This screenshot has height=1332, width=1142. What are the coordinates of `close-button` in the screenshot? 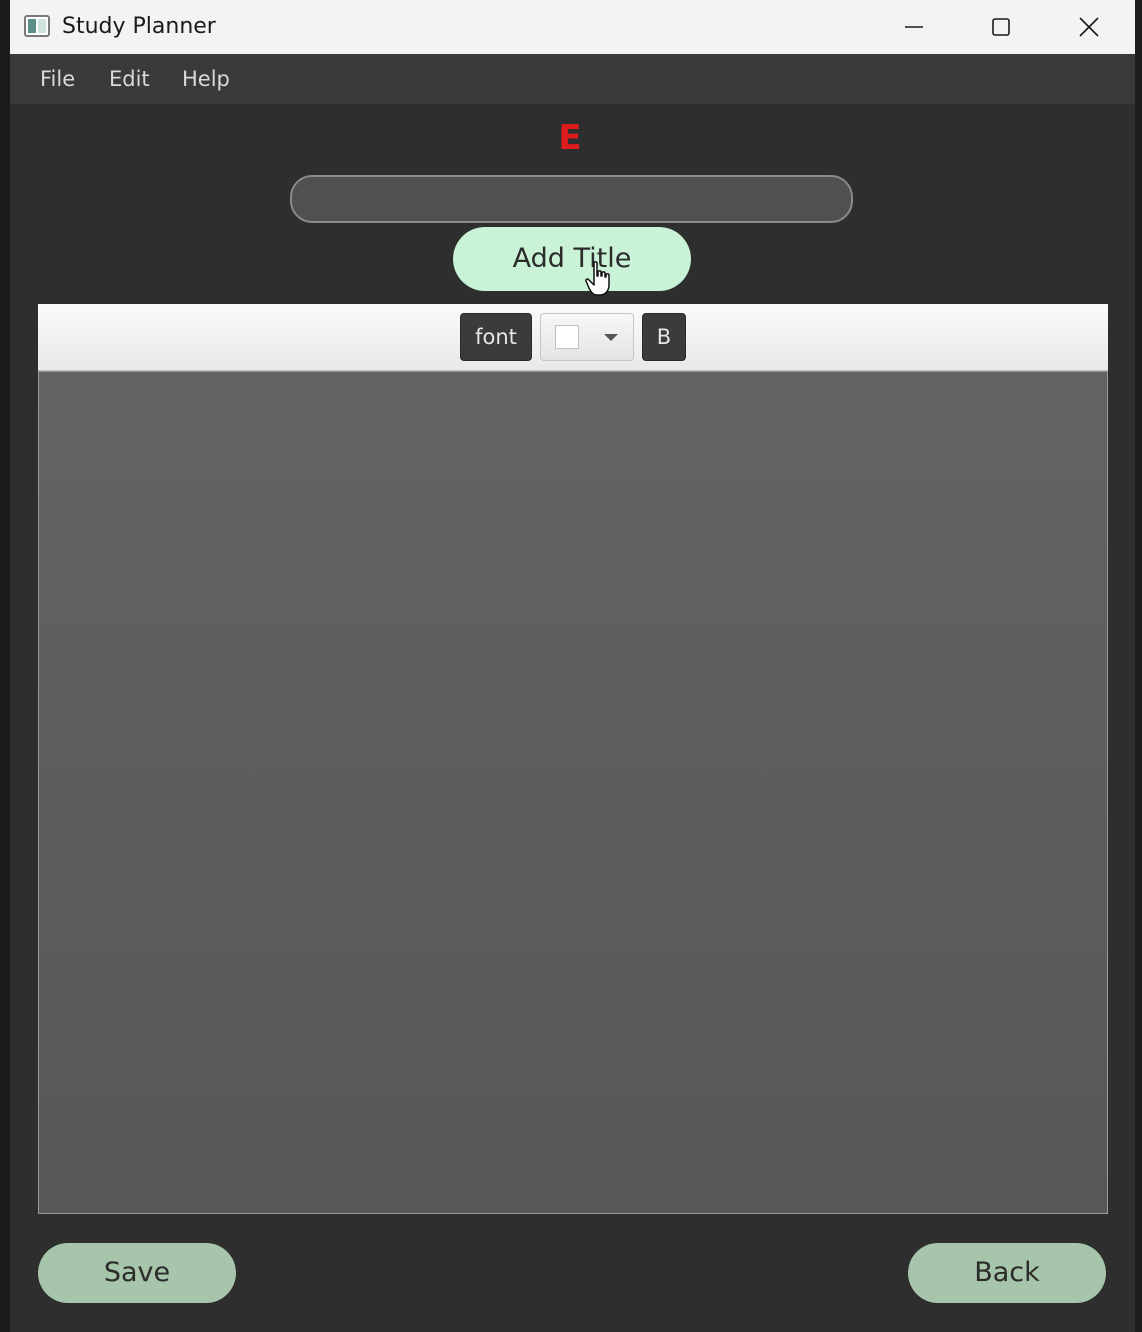 It's located at (1089, 27).